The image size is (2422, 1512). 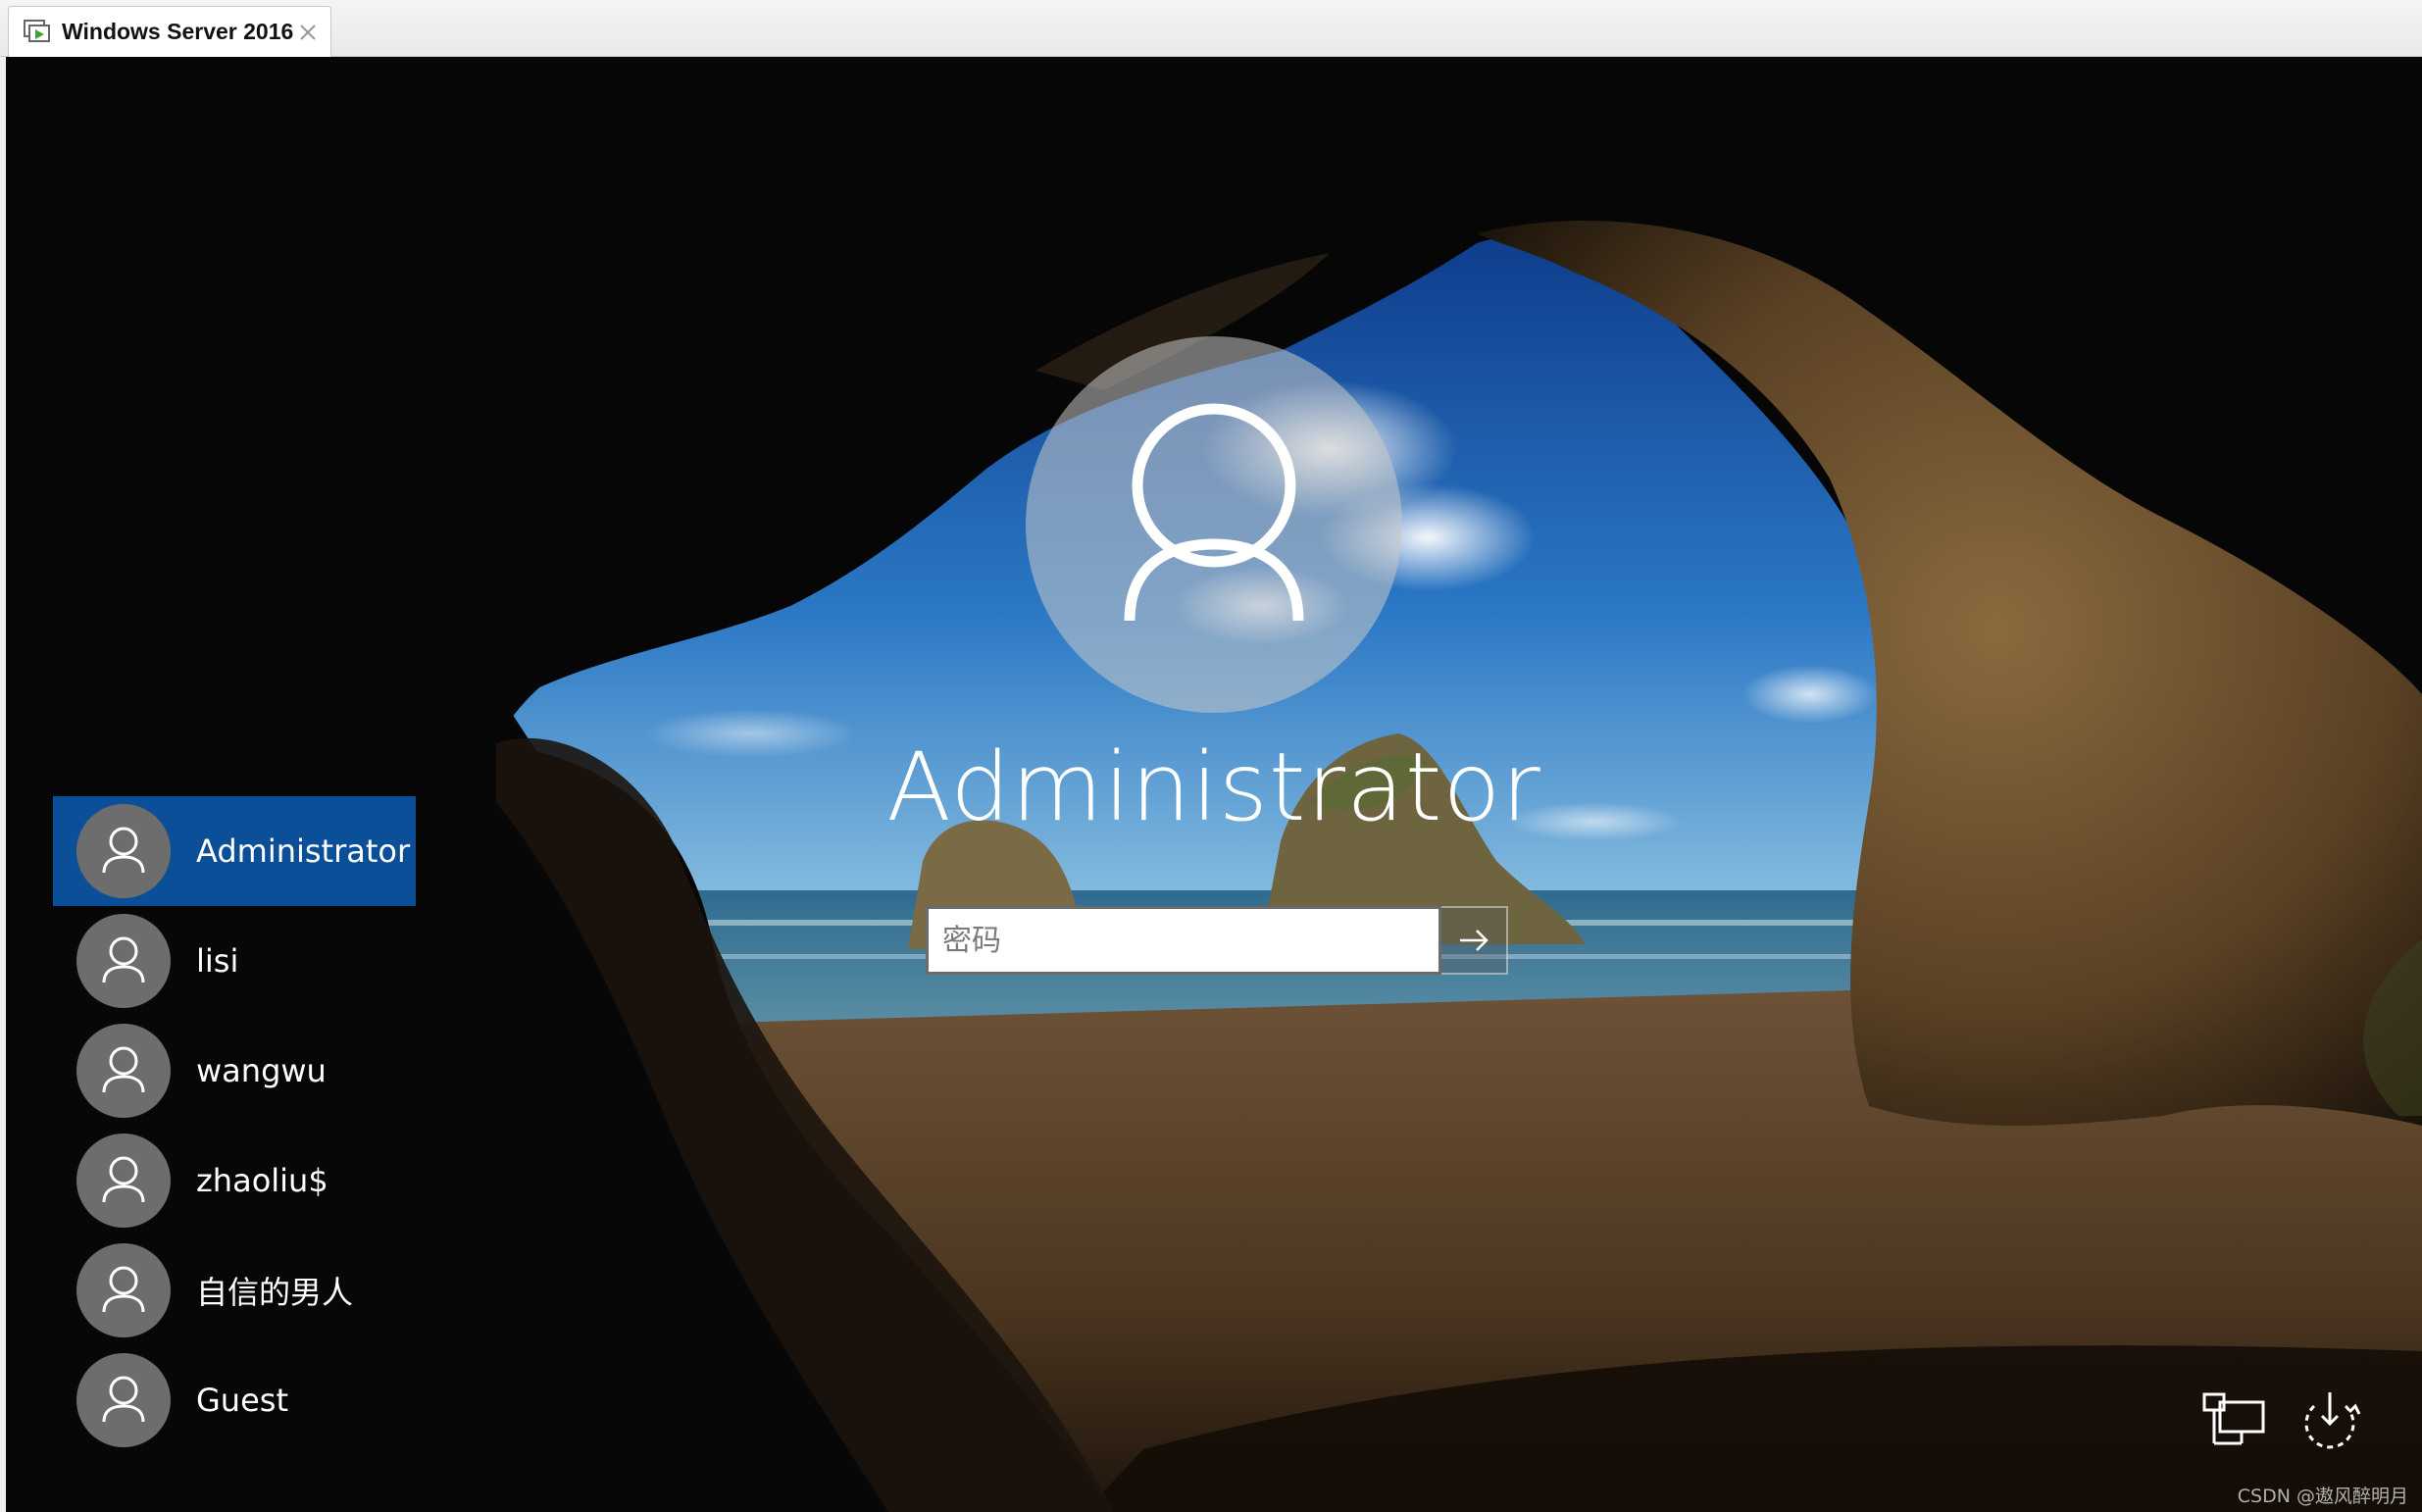 I want to click on sign-in-button, so click(x=1474, y=940).